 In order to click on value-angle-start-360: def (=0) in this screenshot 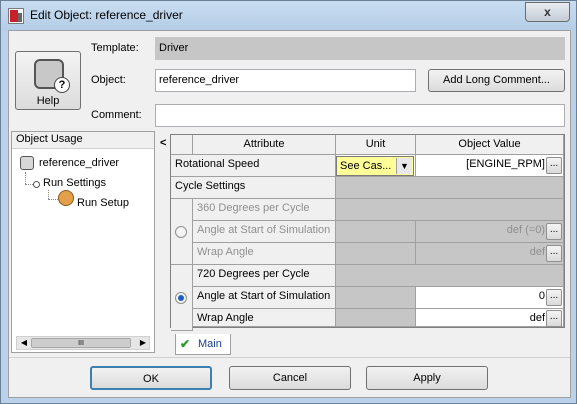, I will do `click(490, 232)`.